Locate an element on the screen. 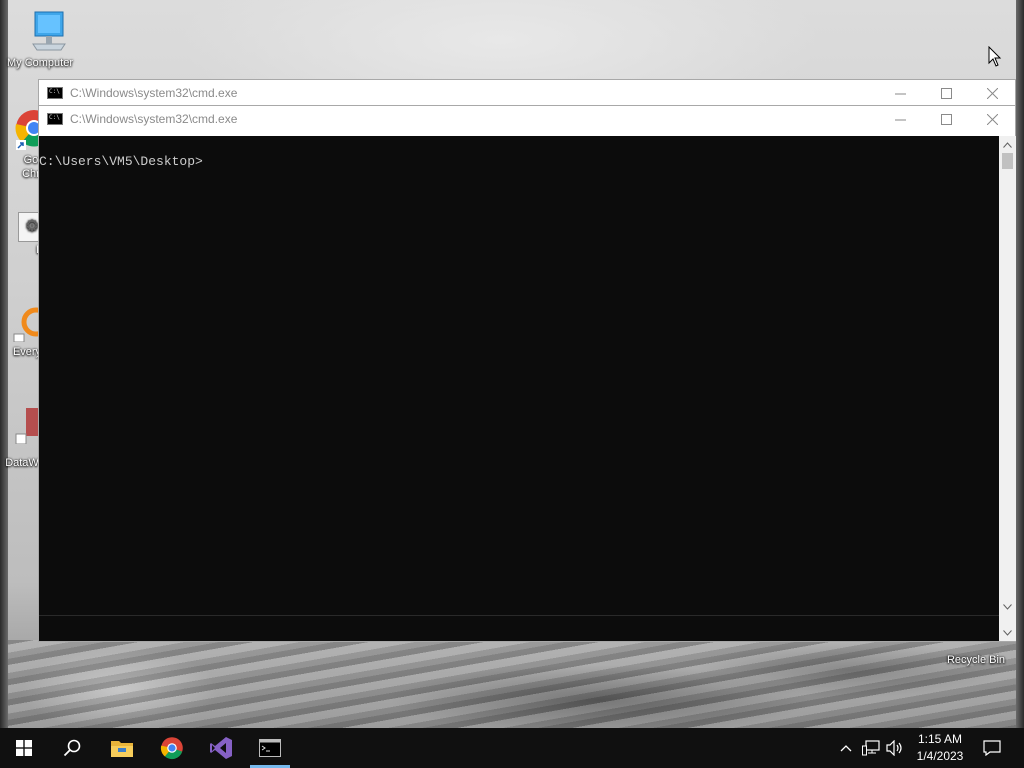 This screenshot has width=1024, height=768. network-button is located at coordinates (871, 748).